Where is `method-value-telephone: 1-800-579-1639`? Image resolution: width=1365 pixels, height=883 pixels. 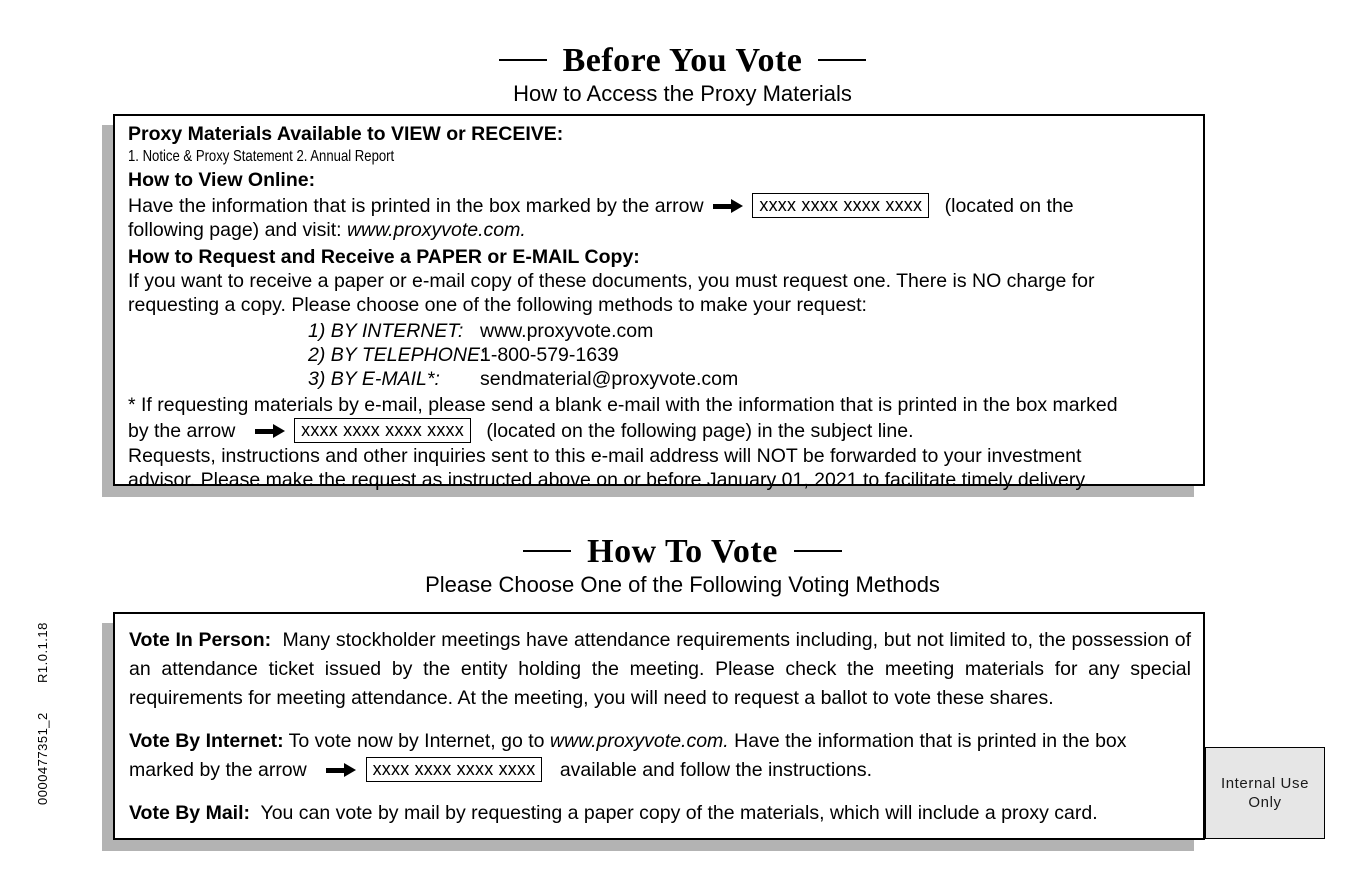 method-value-telephone: 1-800-579-1639 is located at coordinates (549, 355).